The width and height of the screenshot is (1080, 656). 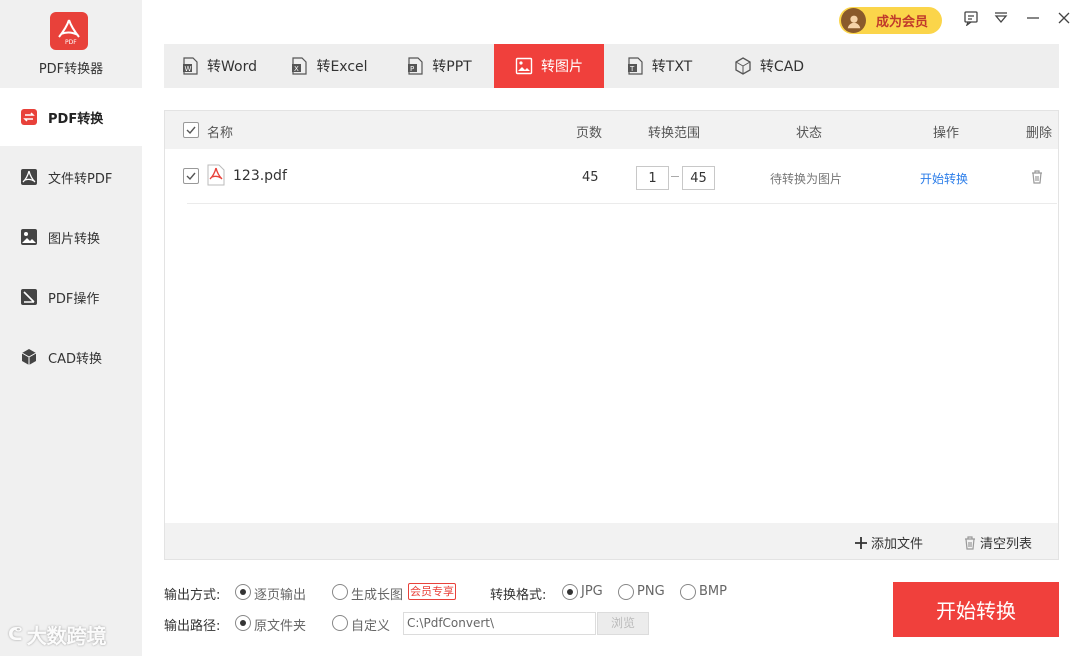 I want to click on format-bmp-radio, so click(x=688, y=592).